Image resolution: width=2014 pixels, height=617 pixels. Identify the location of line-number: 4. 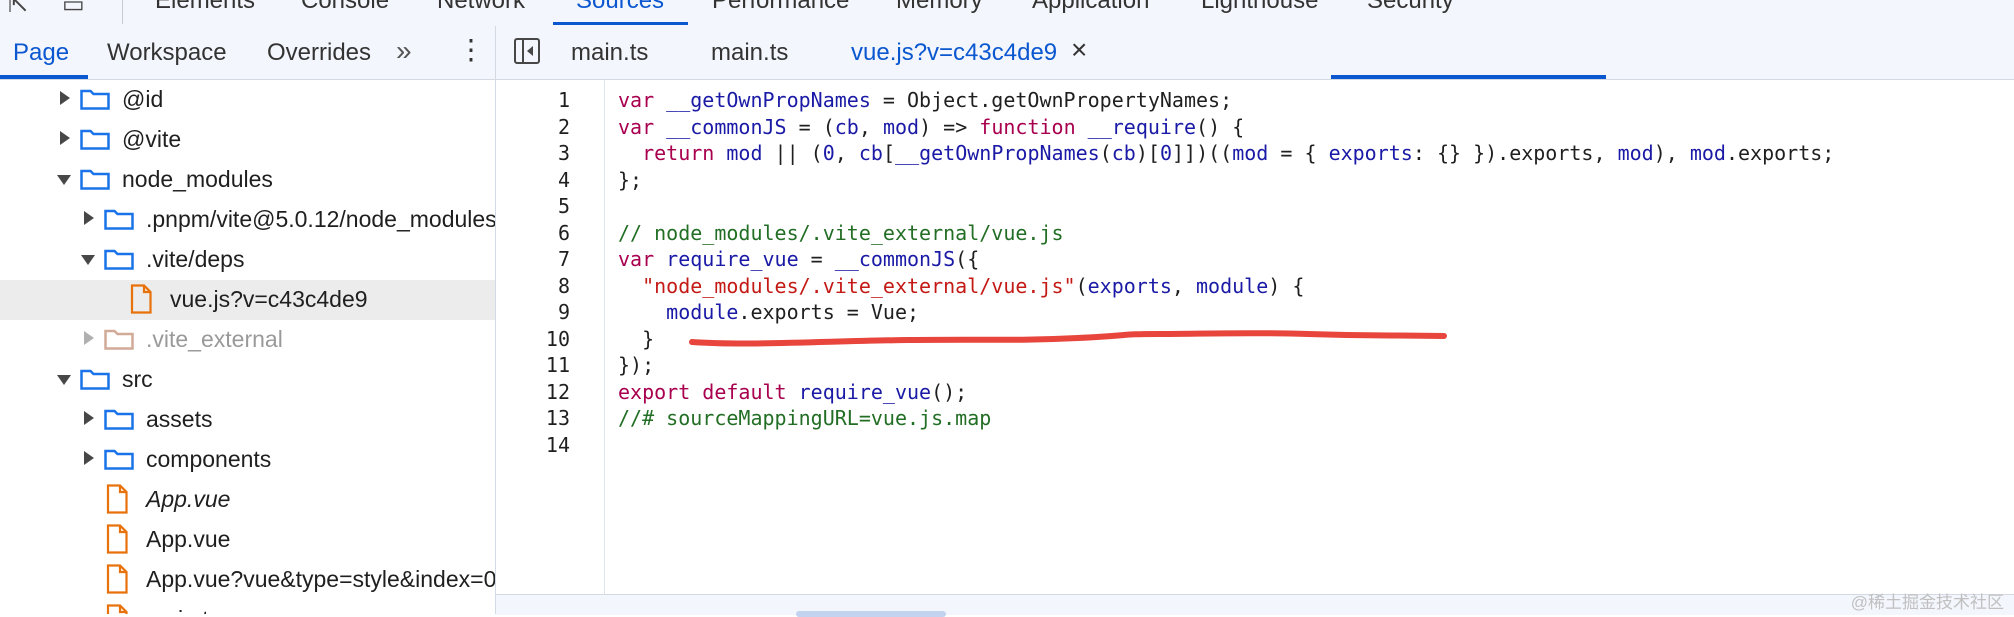
(533, 180).